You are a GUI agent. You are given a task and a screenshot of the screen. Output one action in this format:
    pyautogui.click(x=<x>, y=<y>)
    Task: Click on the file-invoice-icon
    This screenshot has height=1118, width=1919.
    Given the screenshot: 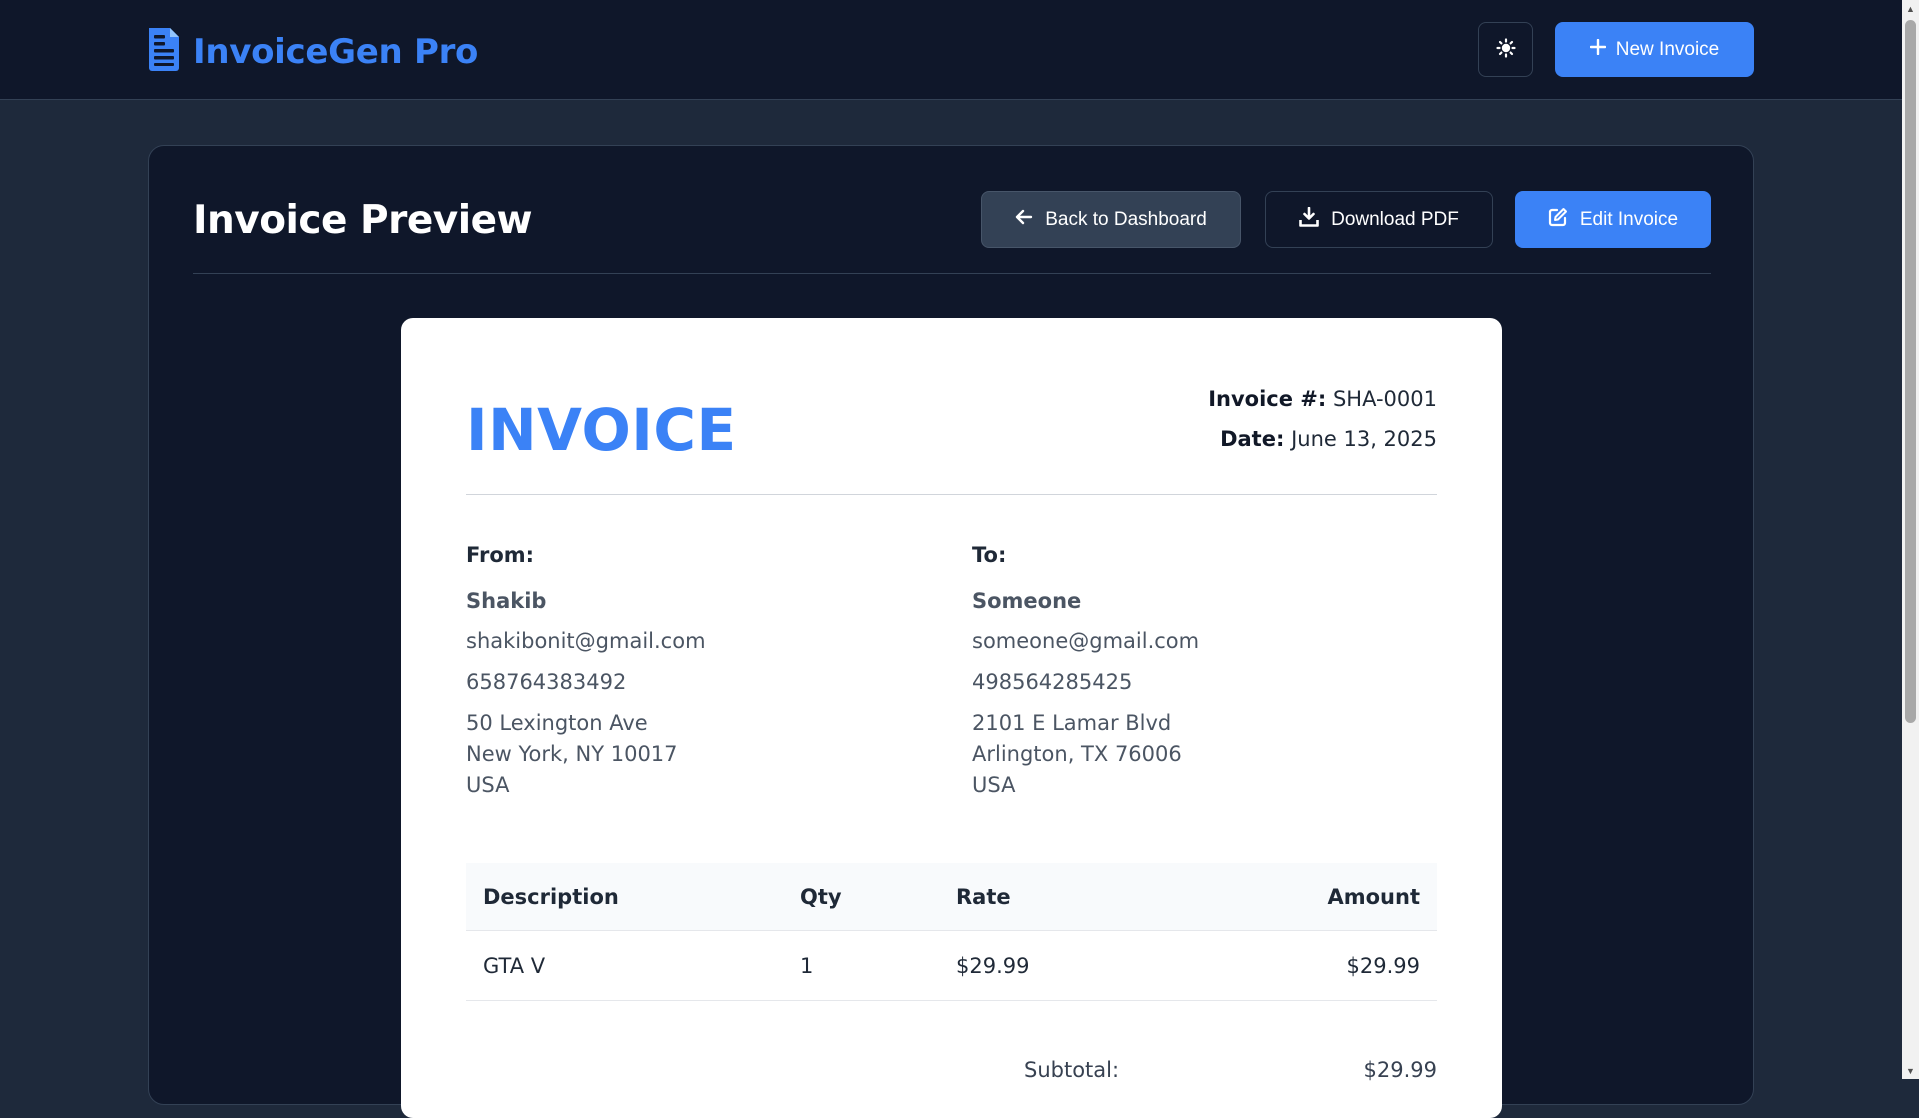 What is the action you would take?
    pyautogui.click(x=164, y=51)
    